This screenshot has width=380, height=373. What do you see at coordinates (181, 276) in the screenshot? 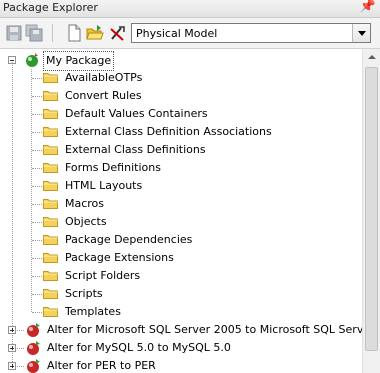
I see `tree-folder-item: Script Folders` at bounding box center [181, 276].